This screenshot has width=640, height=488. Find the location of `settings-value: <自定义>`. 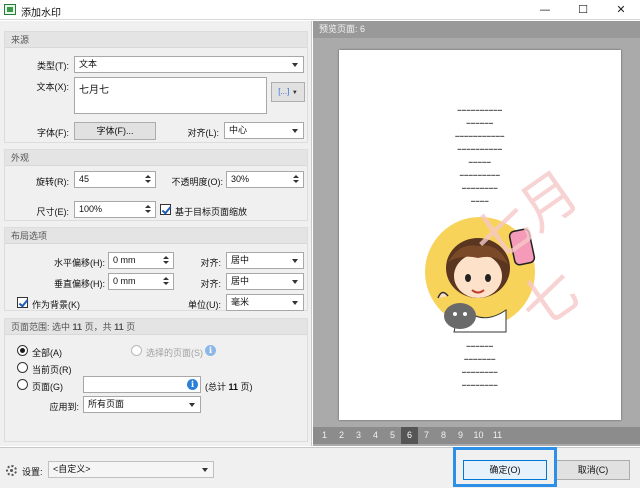

settings-value: <自定义> is located at coordinates (72, 469).